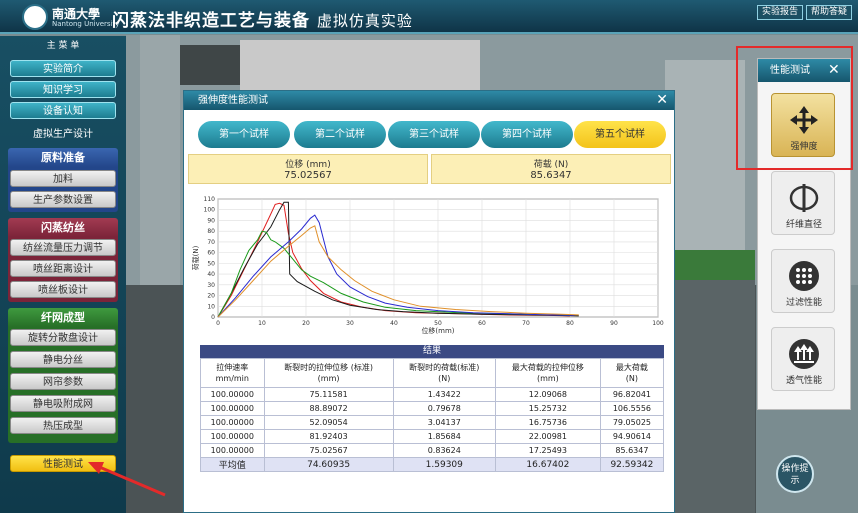 Image resolution: width=858 pixels, height=513 pixels. What do you see at coordinates (662, 100) in the screenshot?
I see `close-icon: ✕` at bounding box center [662, 100].